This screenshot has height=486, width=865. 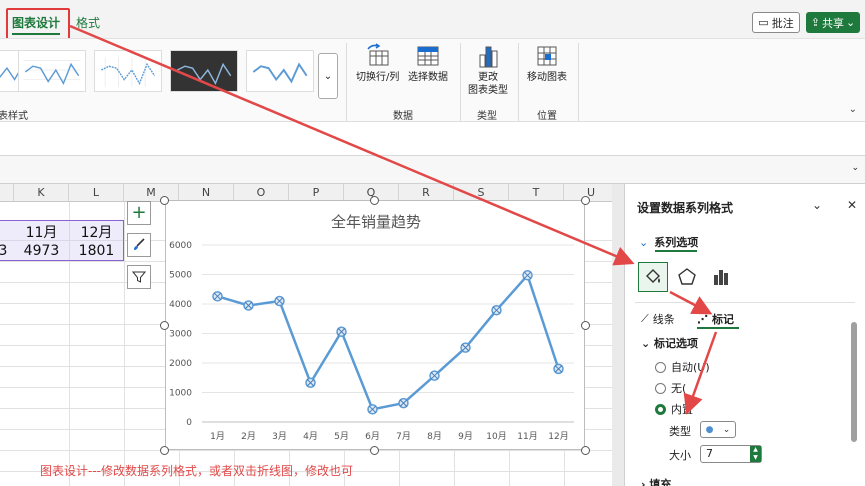 What do you see at coordinates (815, 22) in the screenshot?
I see `share-icon: ⇪` at bounding box center [815, 22].